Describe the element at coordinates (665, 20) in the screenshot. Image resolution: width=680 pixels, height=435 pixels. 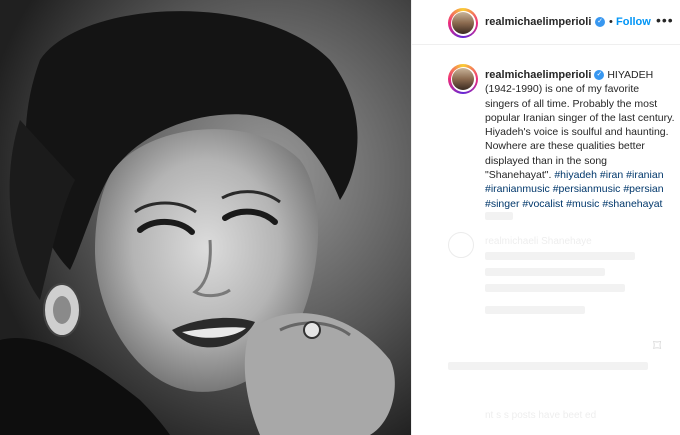
I see `more-options-icon: •••` at that location.